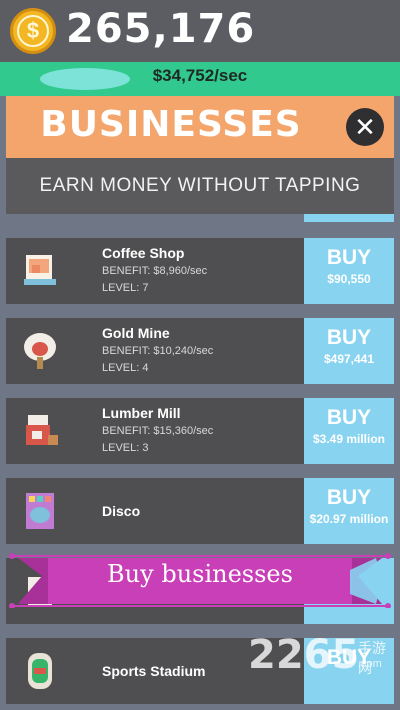 This screenshot has height=710, width=400. I want to click on buy-price: $497,441, so click(349, 359).